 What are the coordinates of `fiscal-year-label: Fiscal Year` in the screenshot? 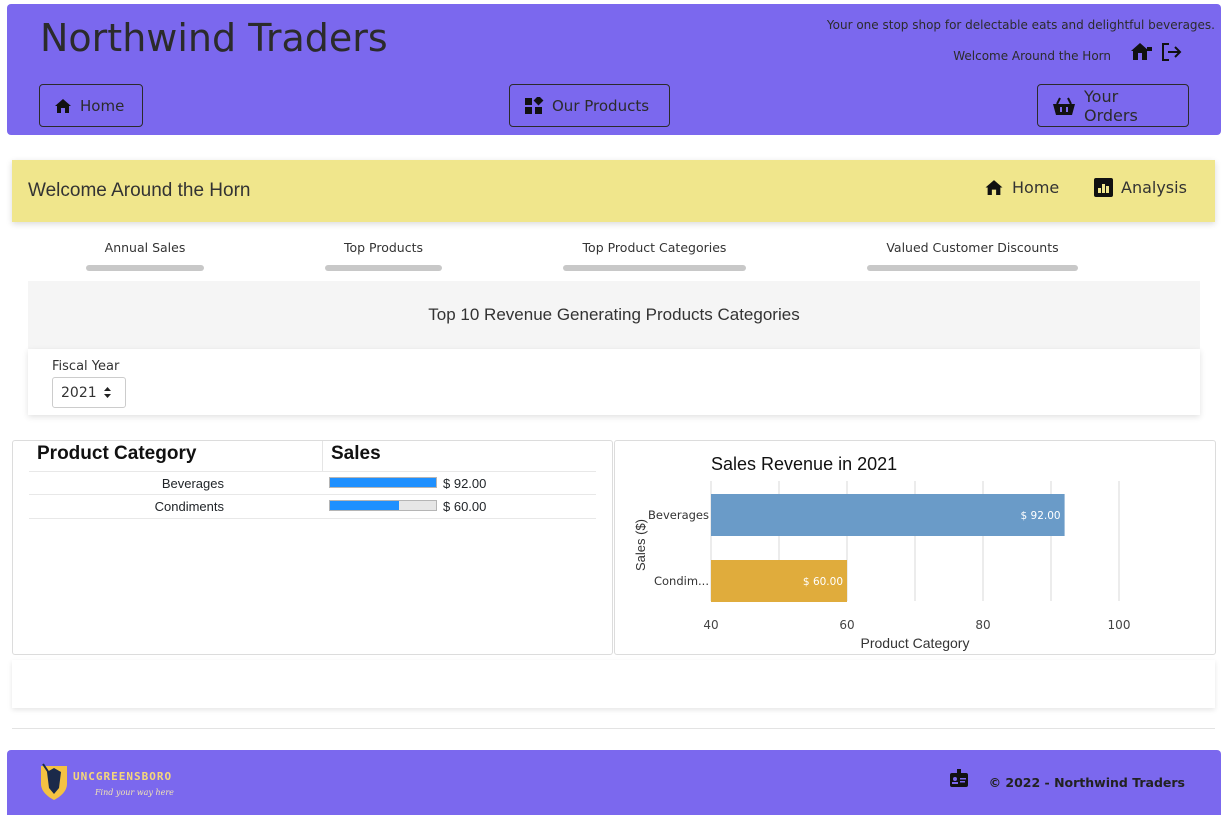 It's located at (86, 366).